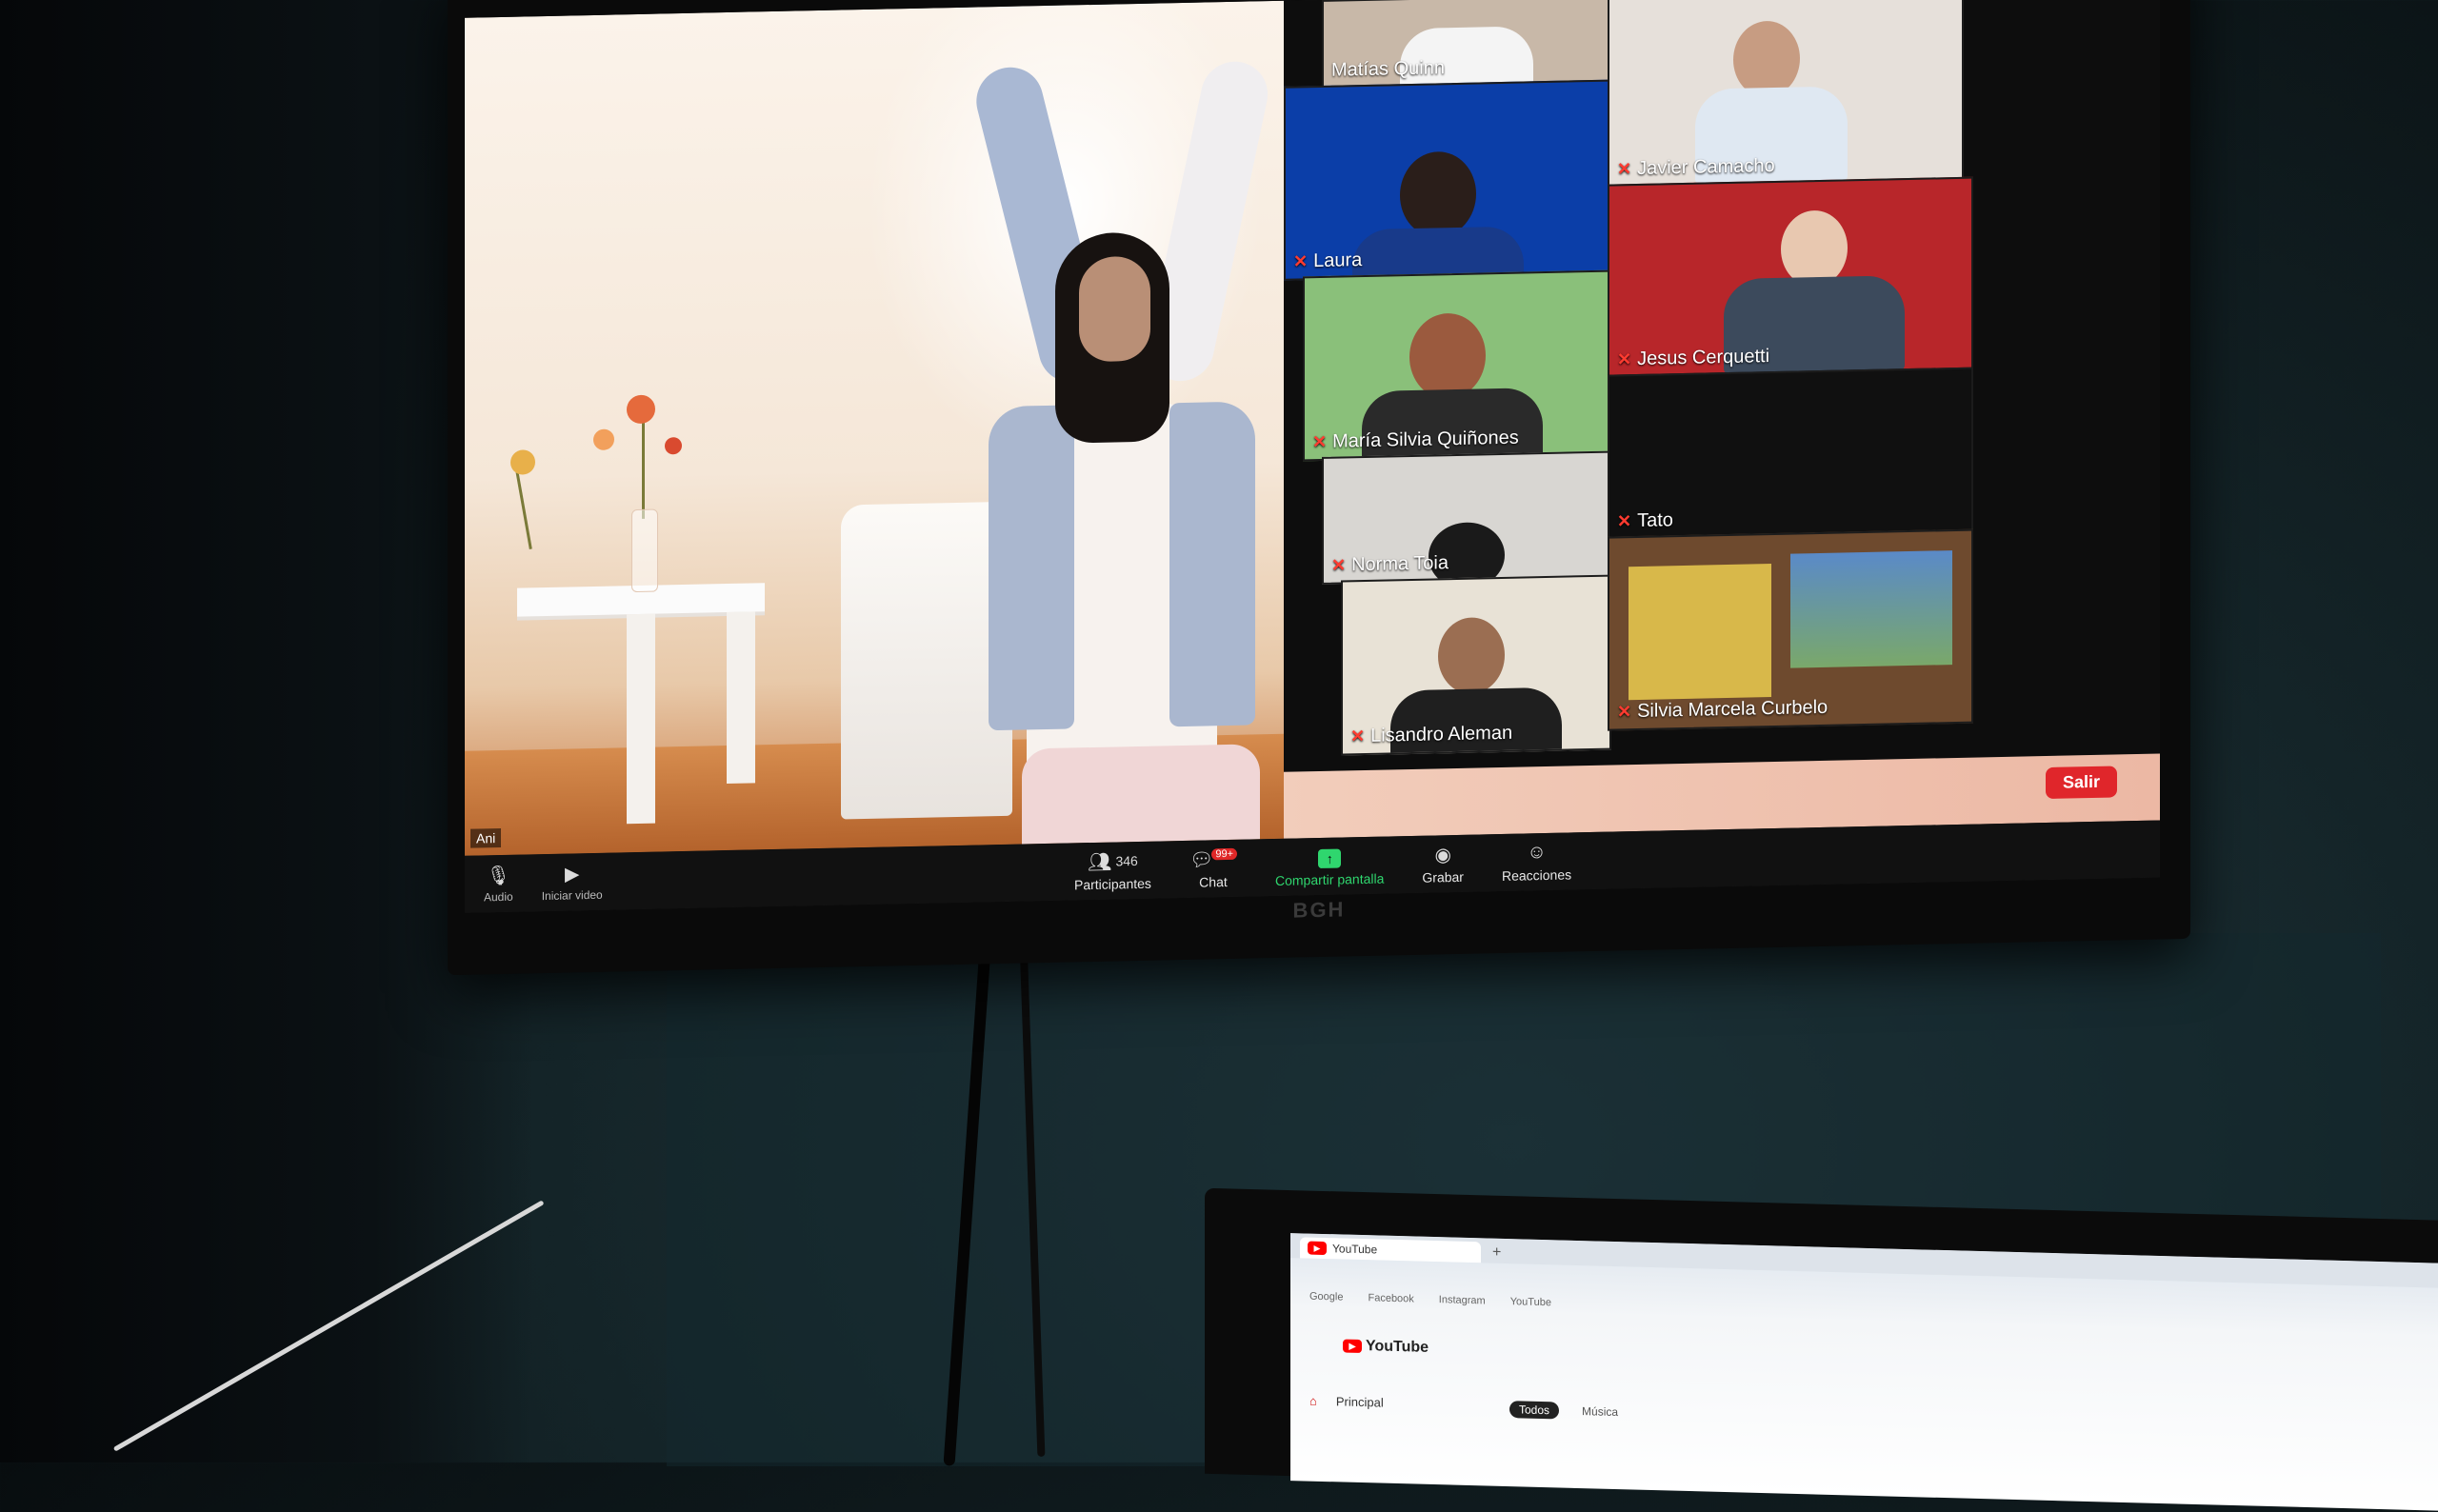  I want to click on chat-badge: 99+, so click(1224, 854).